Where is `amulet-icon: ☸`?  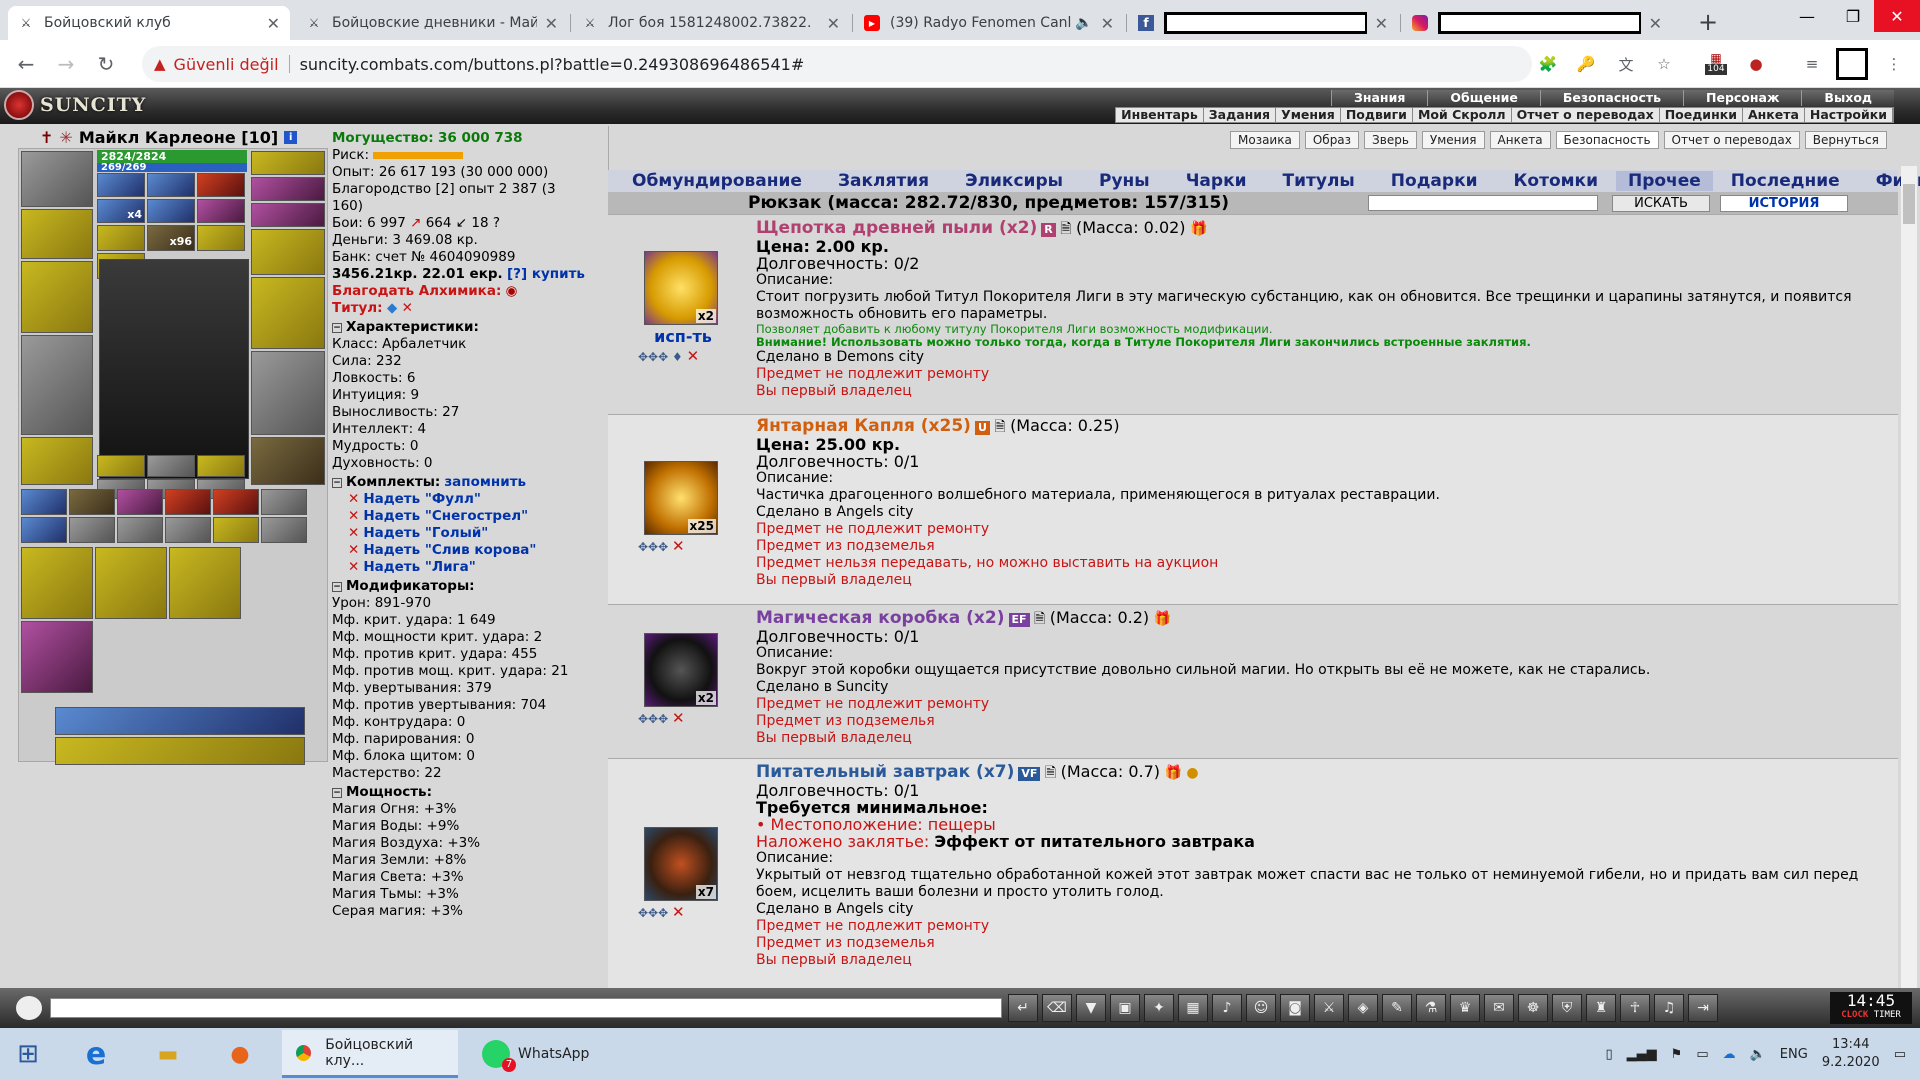 amulet-icon: ☸ is located at coordinates (1533, 1008).